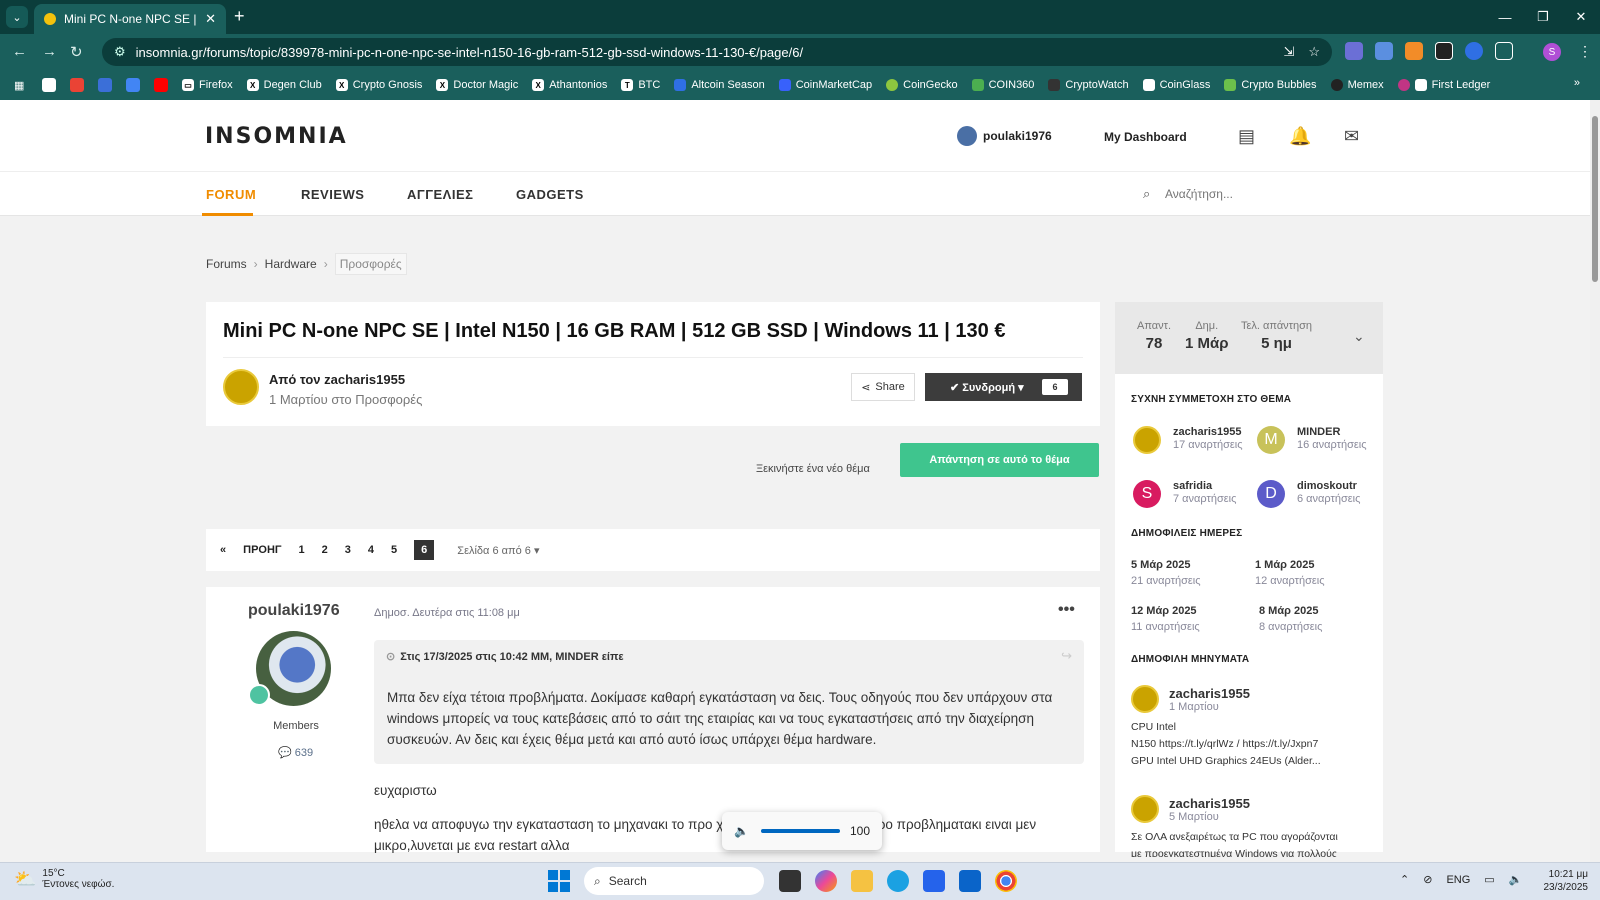 This screenshot has height=900, width=1600. I want to click on bookmark-coingecko: CoinGecko, so click(922, 85).